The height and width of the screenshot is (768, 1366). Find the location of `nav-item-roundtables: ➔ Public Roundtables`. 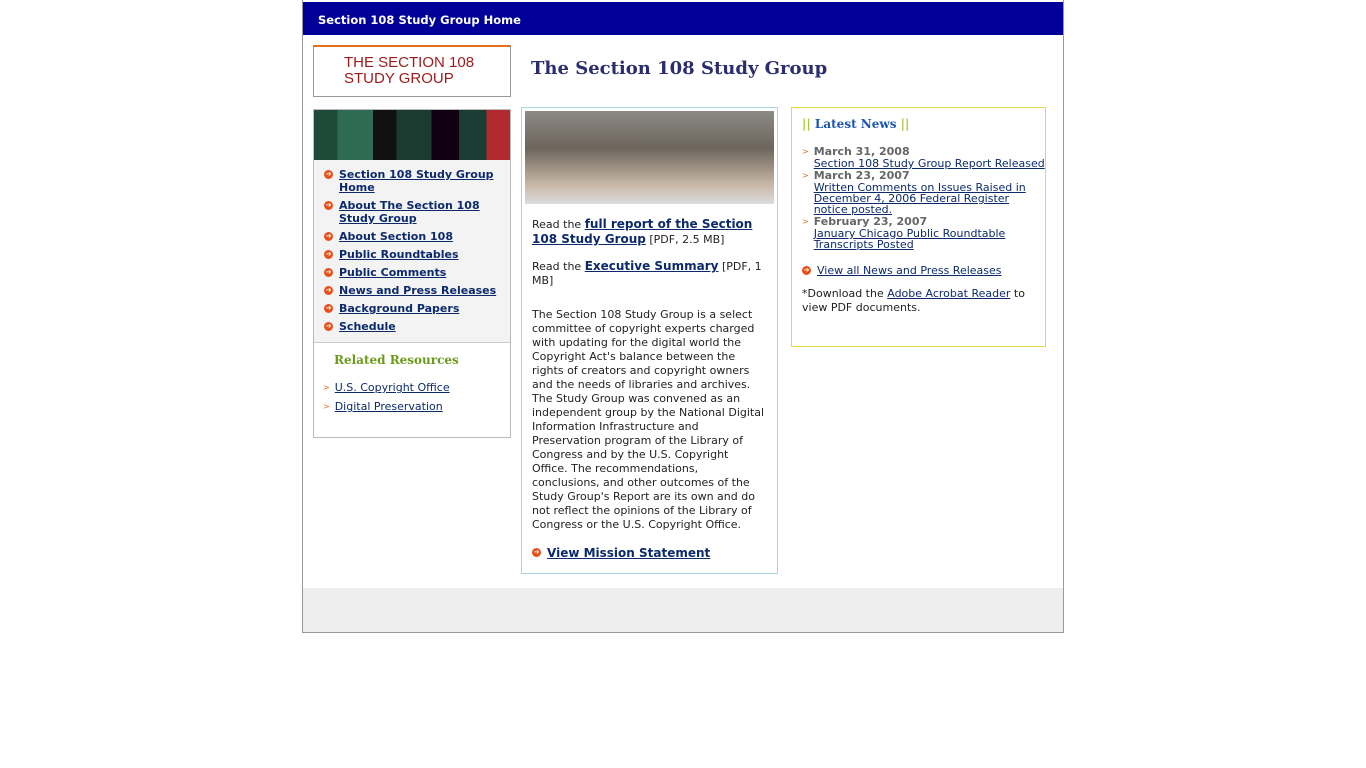

nav-item-roundtables: ➔ Public Roundtables is located at coordinates (412, 254).